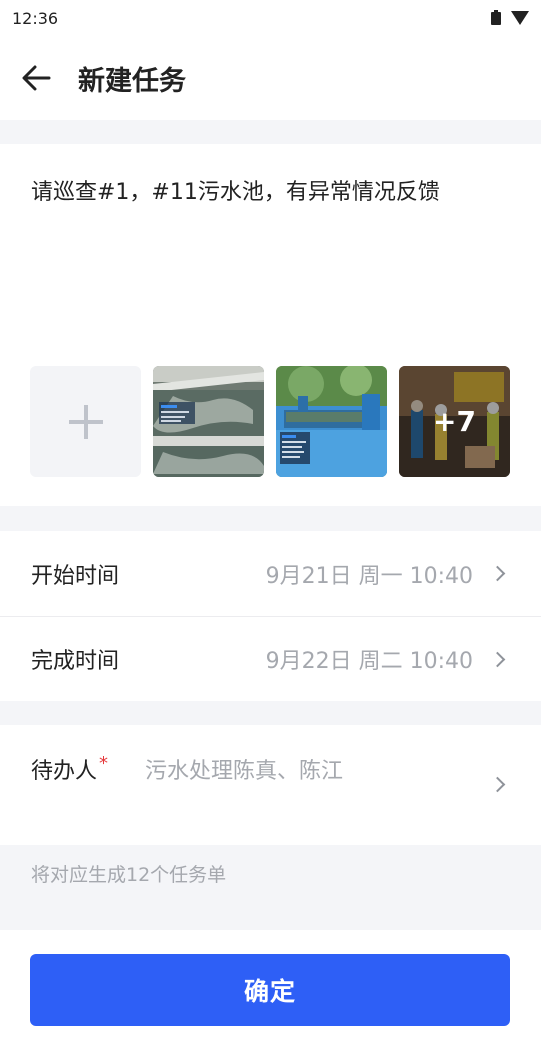 This screenshot has width=541, height=1051. Describe the element at coordinates (510, 17) in the screenshot. I see `status-icons` at that location.